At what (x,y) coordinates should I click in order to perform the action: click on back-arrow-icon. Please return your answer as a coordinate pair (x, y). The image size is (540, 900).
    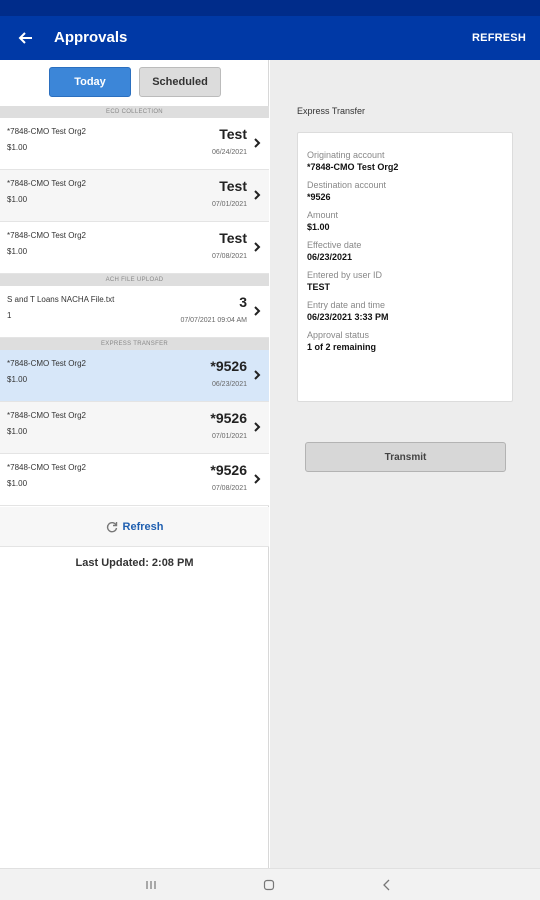
    Looking at the image, I should click on (25, 38).